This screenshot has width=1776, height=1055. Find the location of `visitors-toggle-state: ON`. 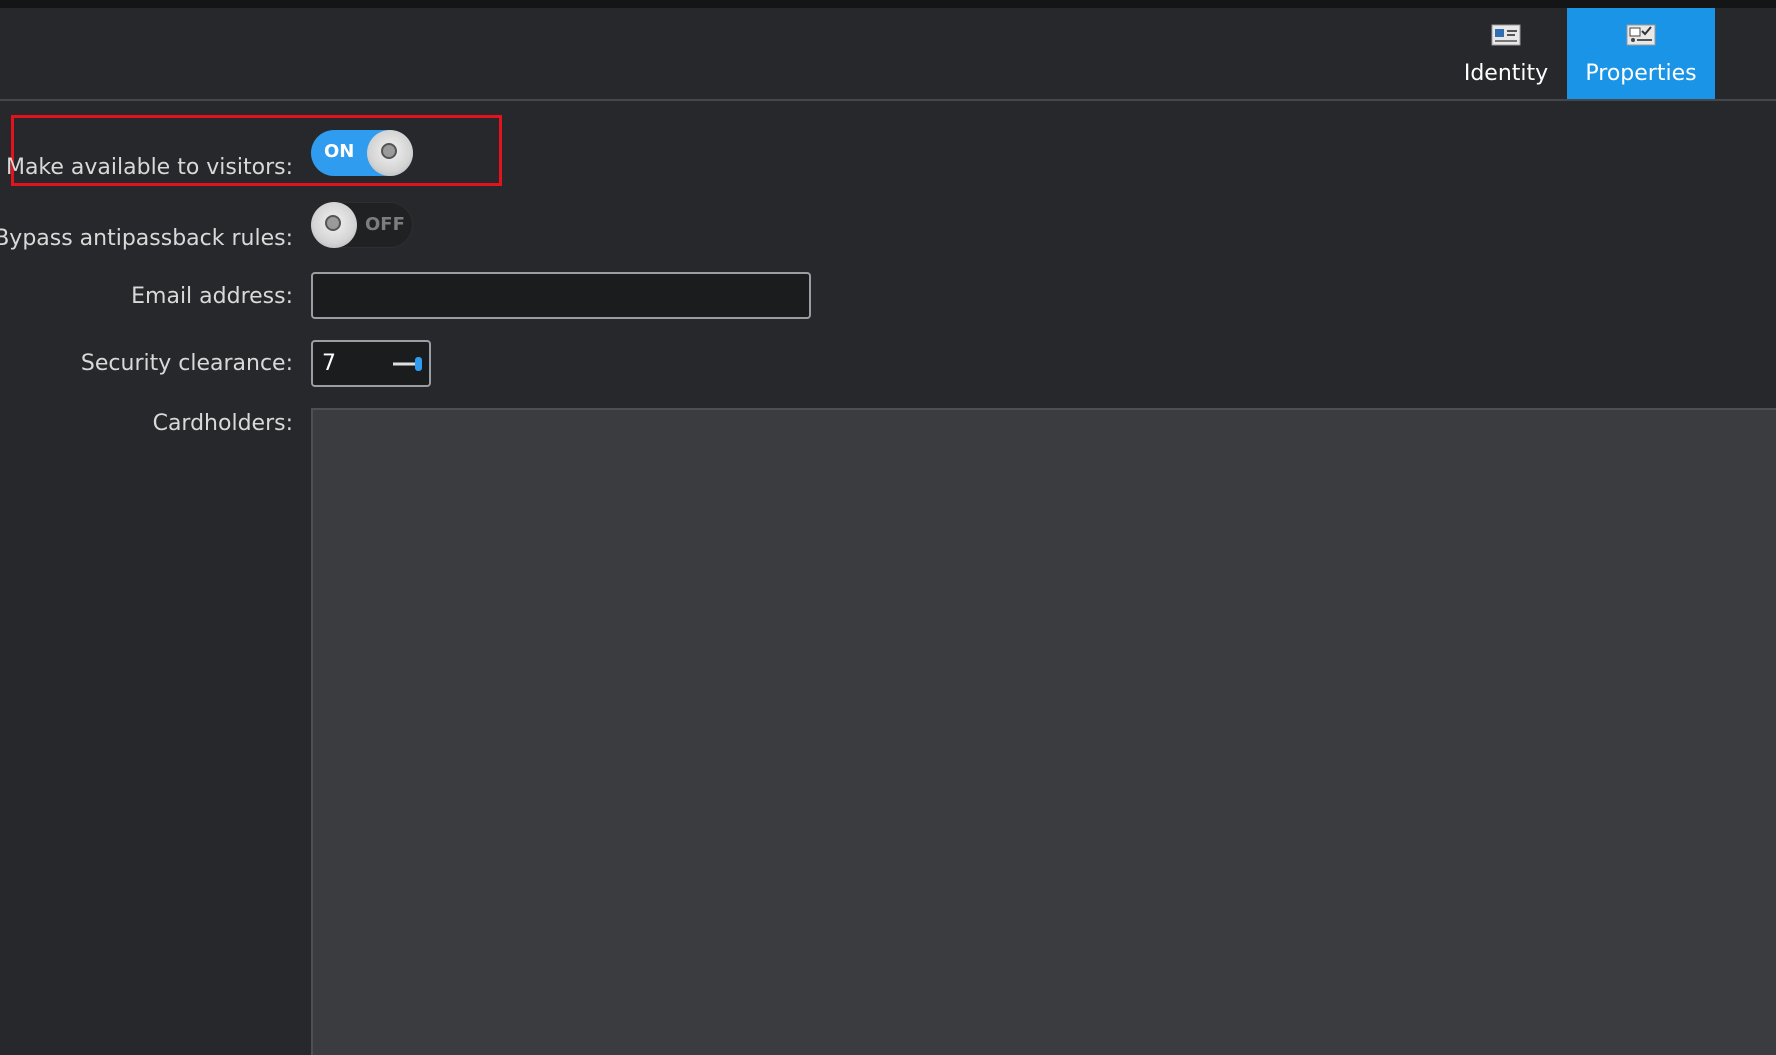

visitors-toggle-state: ON is located at coordinates (339, 151).